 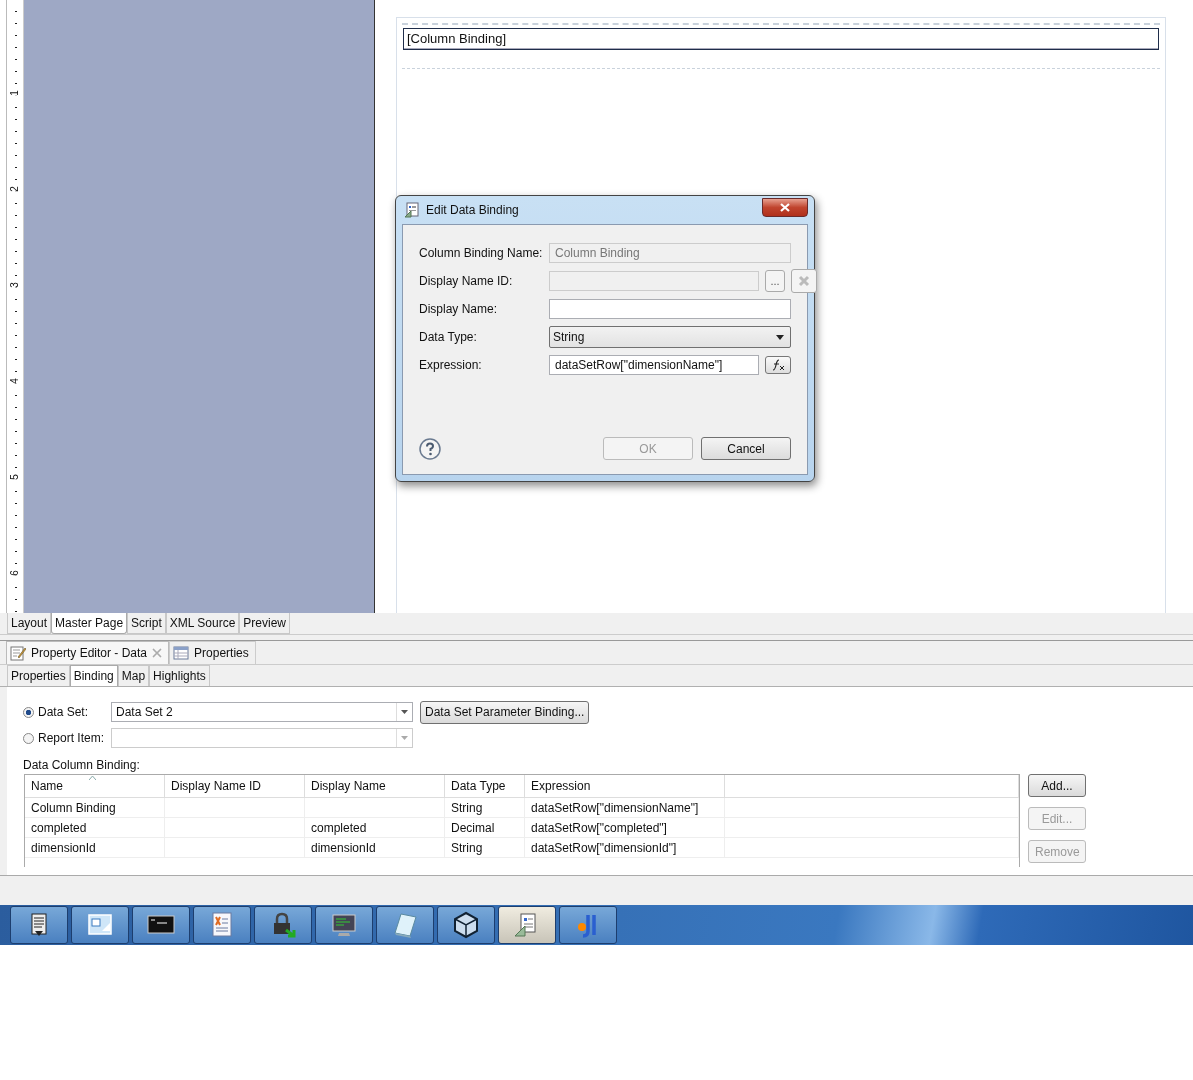 I want to click on field-label: Display Name ID:, so click(x=466, y=281).